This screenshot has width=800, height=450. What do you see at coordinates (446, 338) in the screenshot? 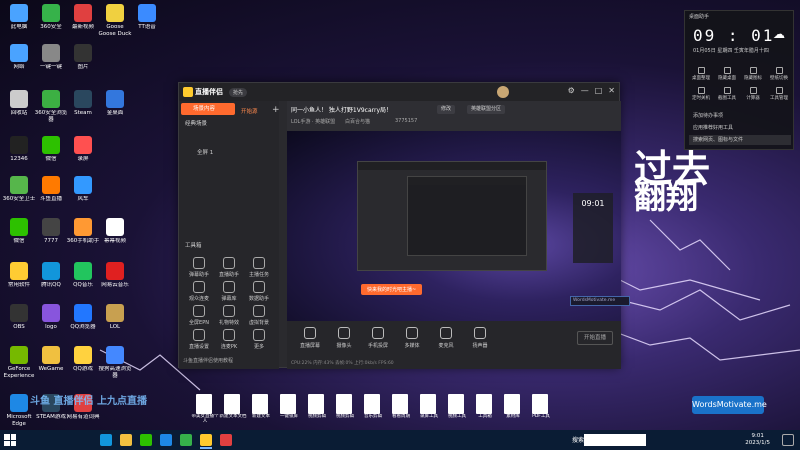
I see `action-button: 麦克风` at bounding box center [446, 338].